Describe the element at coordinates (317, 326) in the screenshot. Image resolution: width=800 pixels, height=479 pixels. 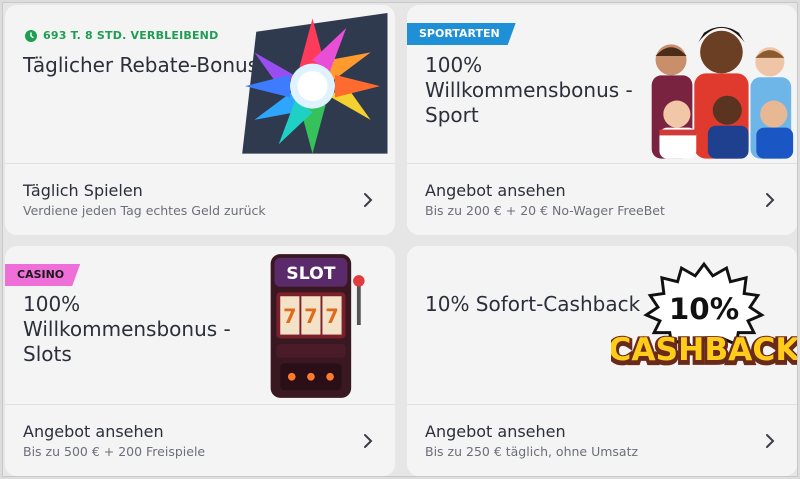
I see `slot-machine-icon: SLOT 7 7 7` at that location.